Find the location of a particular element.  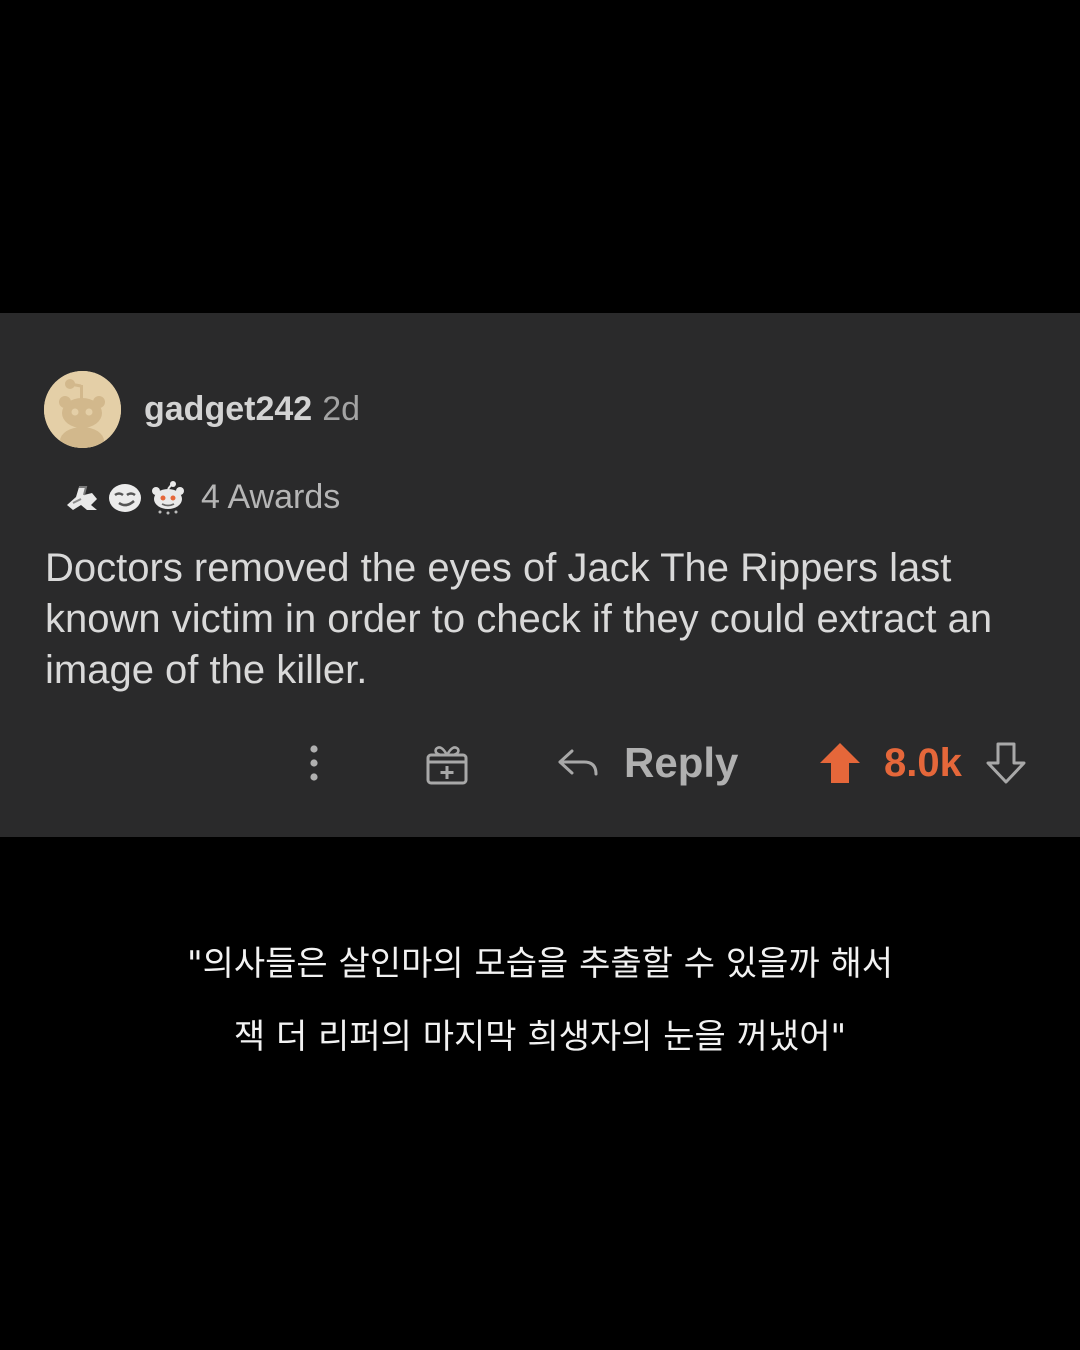

caption-line-2: 잭 더 리퍼의 마지막 희생자의 눈을 꺼냈어" is located at coordinates (540, 1037).